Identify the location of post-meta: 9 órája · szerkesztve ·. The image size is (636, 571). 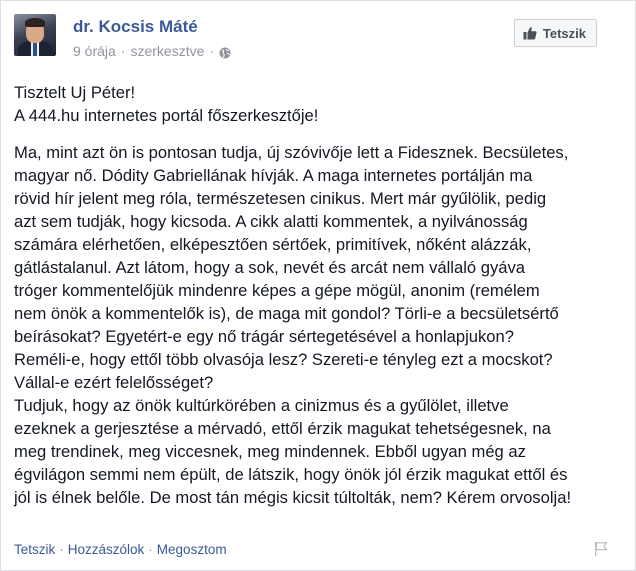
(152, 51).